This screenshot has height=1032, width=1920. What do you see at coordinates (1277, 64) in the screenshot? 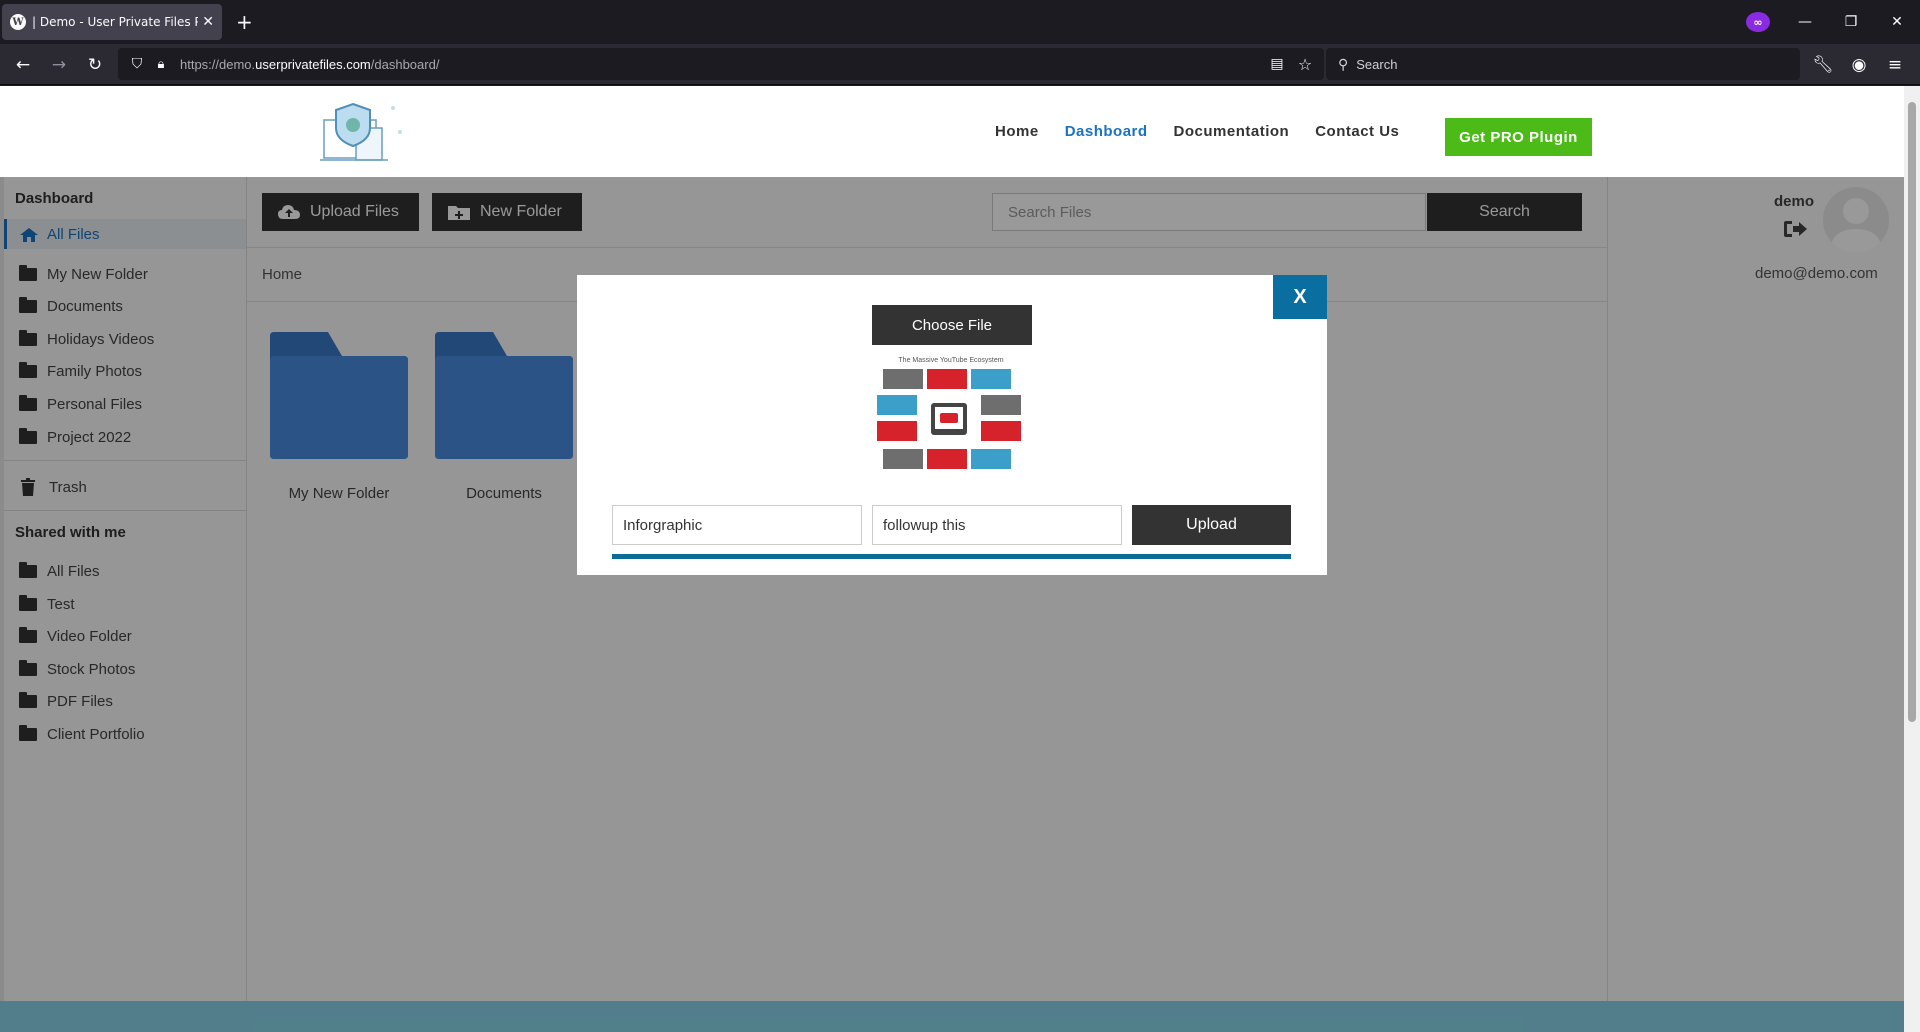
I see `reader-view-icon: ▤` at bounding box center [1277, 64].